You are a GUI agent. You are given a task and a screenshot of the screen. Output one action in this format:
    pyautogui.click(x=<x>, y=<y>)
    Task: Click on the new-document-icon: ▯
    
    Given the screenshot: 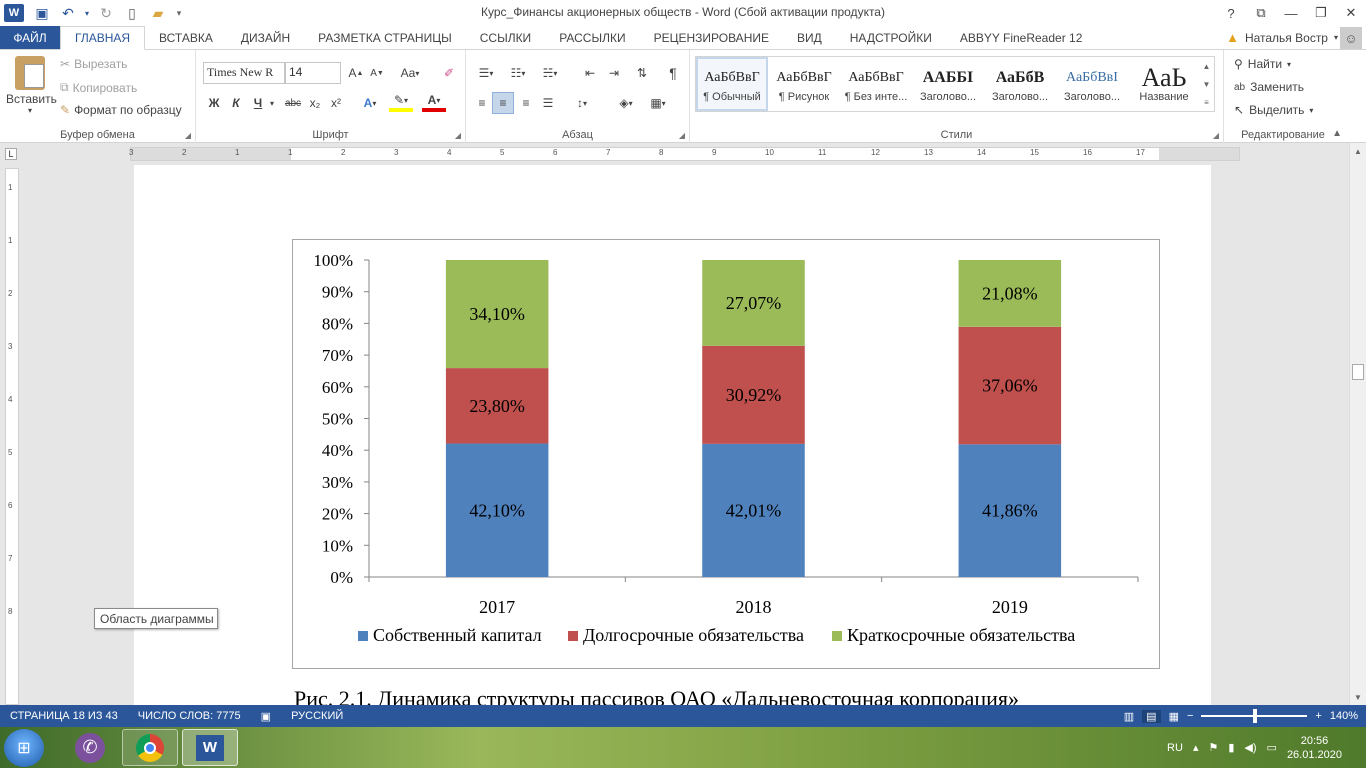 What is the action you would take?
    pyautogui.click(x=132, y=13)
    